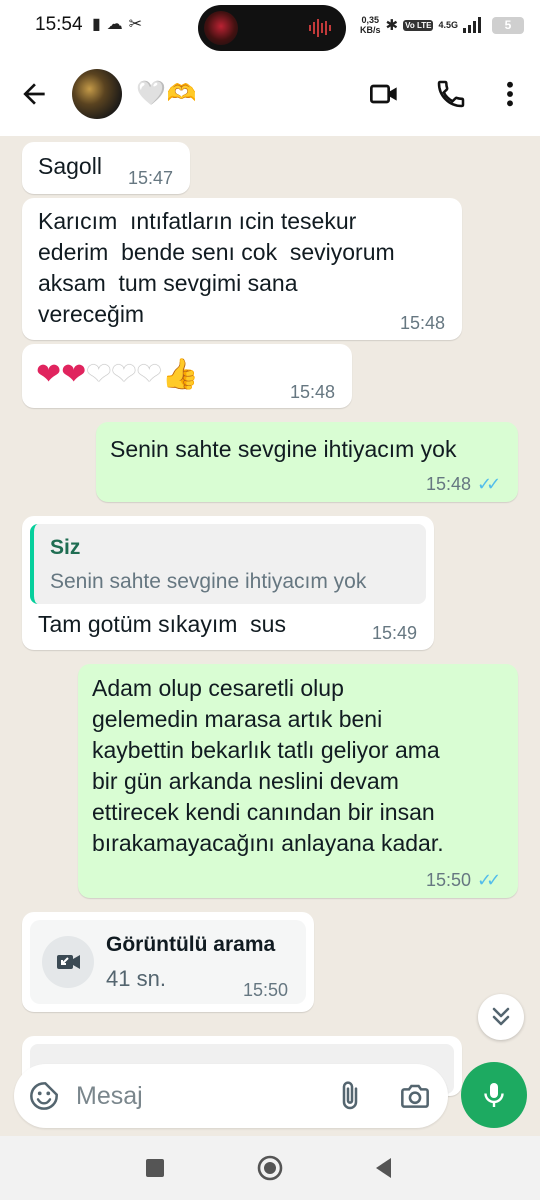 Image resolution: width=540 pixels, height=1200 pixels. What do you see at coordinates (34, 94) in the screenshot?
I see `back-arrow-icon` at bounding box center [34, 94].